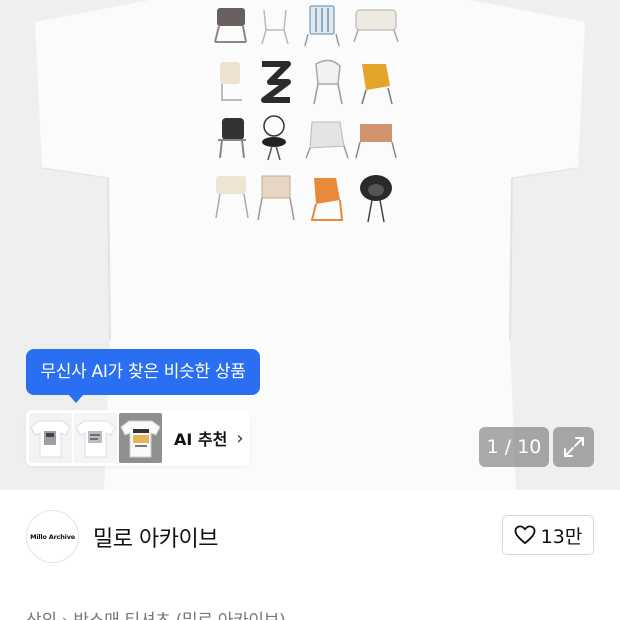  What do you see at coordinates (143, 376) in the screenshot?
I see `ai-similar-tooltip: 무신사 AI가 찾은 비슷한 상품` at bounding box center [143, 376].